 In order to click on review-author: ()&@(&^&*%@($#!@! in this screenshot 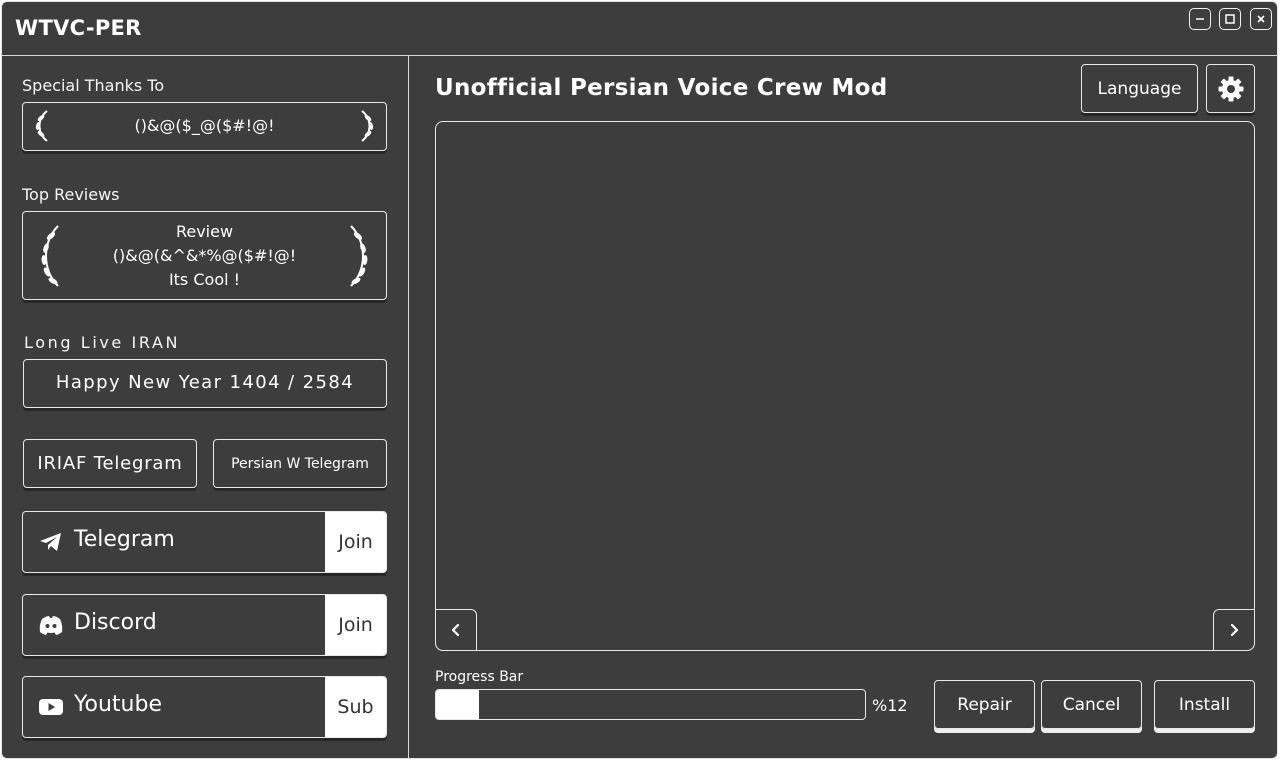, I will do `click(204, 255)`.